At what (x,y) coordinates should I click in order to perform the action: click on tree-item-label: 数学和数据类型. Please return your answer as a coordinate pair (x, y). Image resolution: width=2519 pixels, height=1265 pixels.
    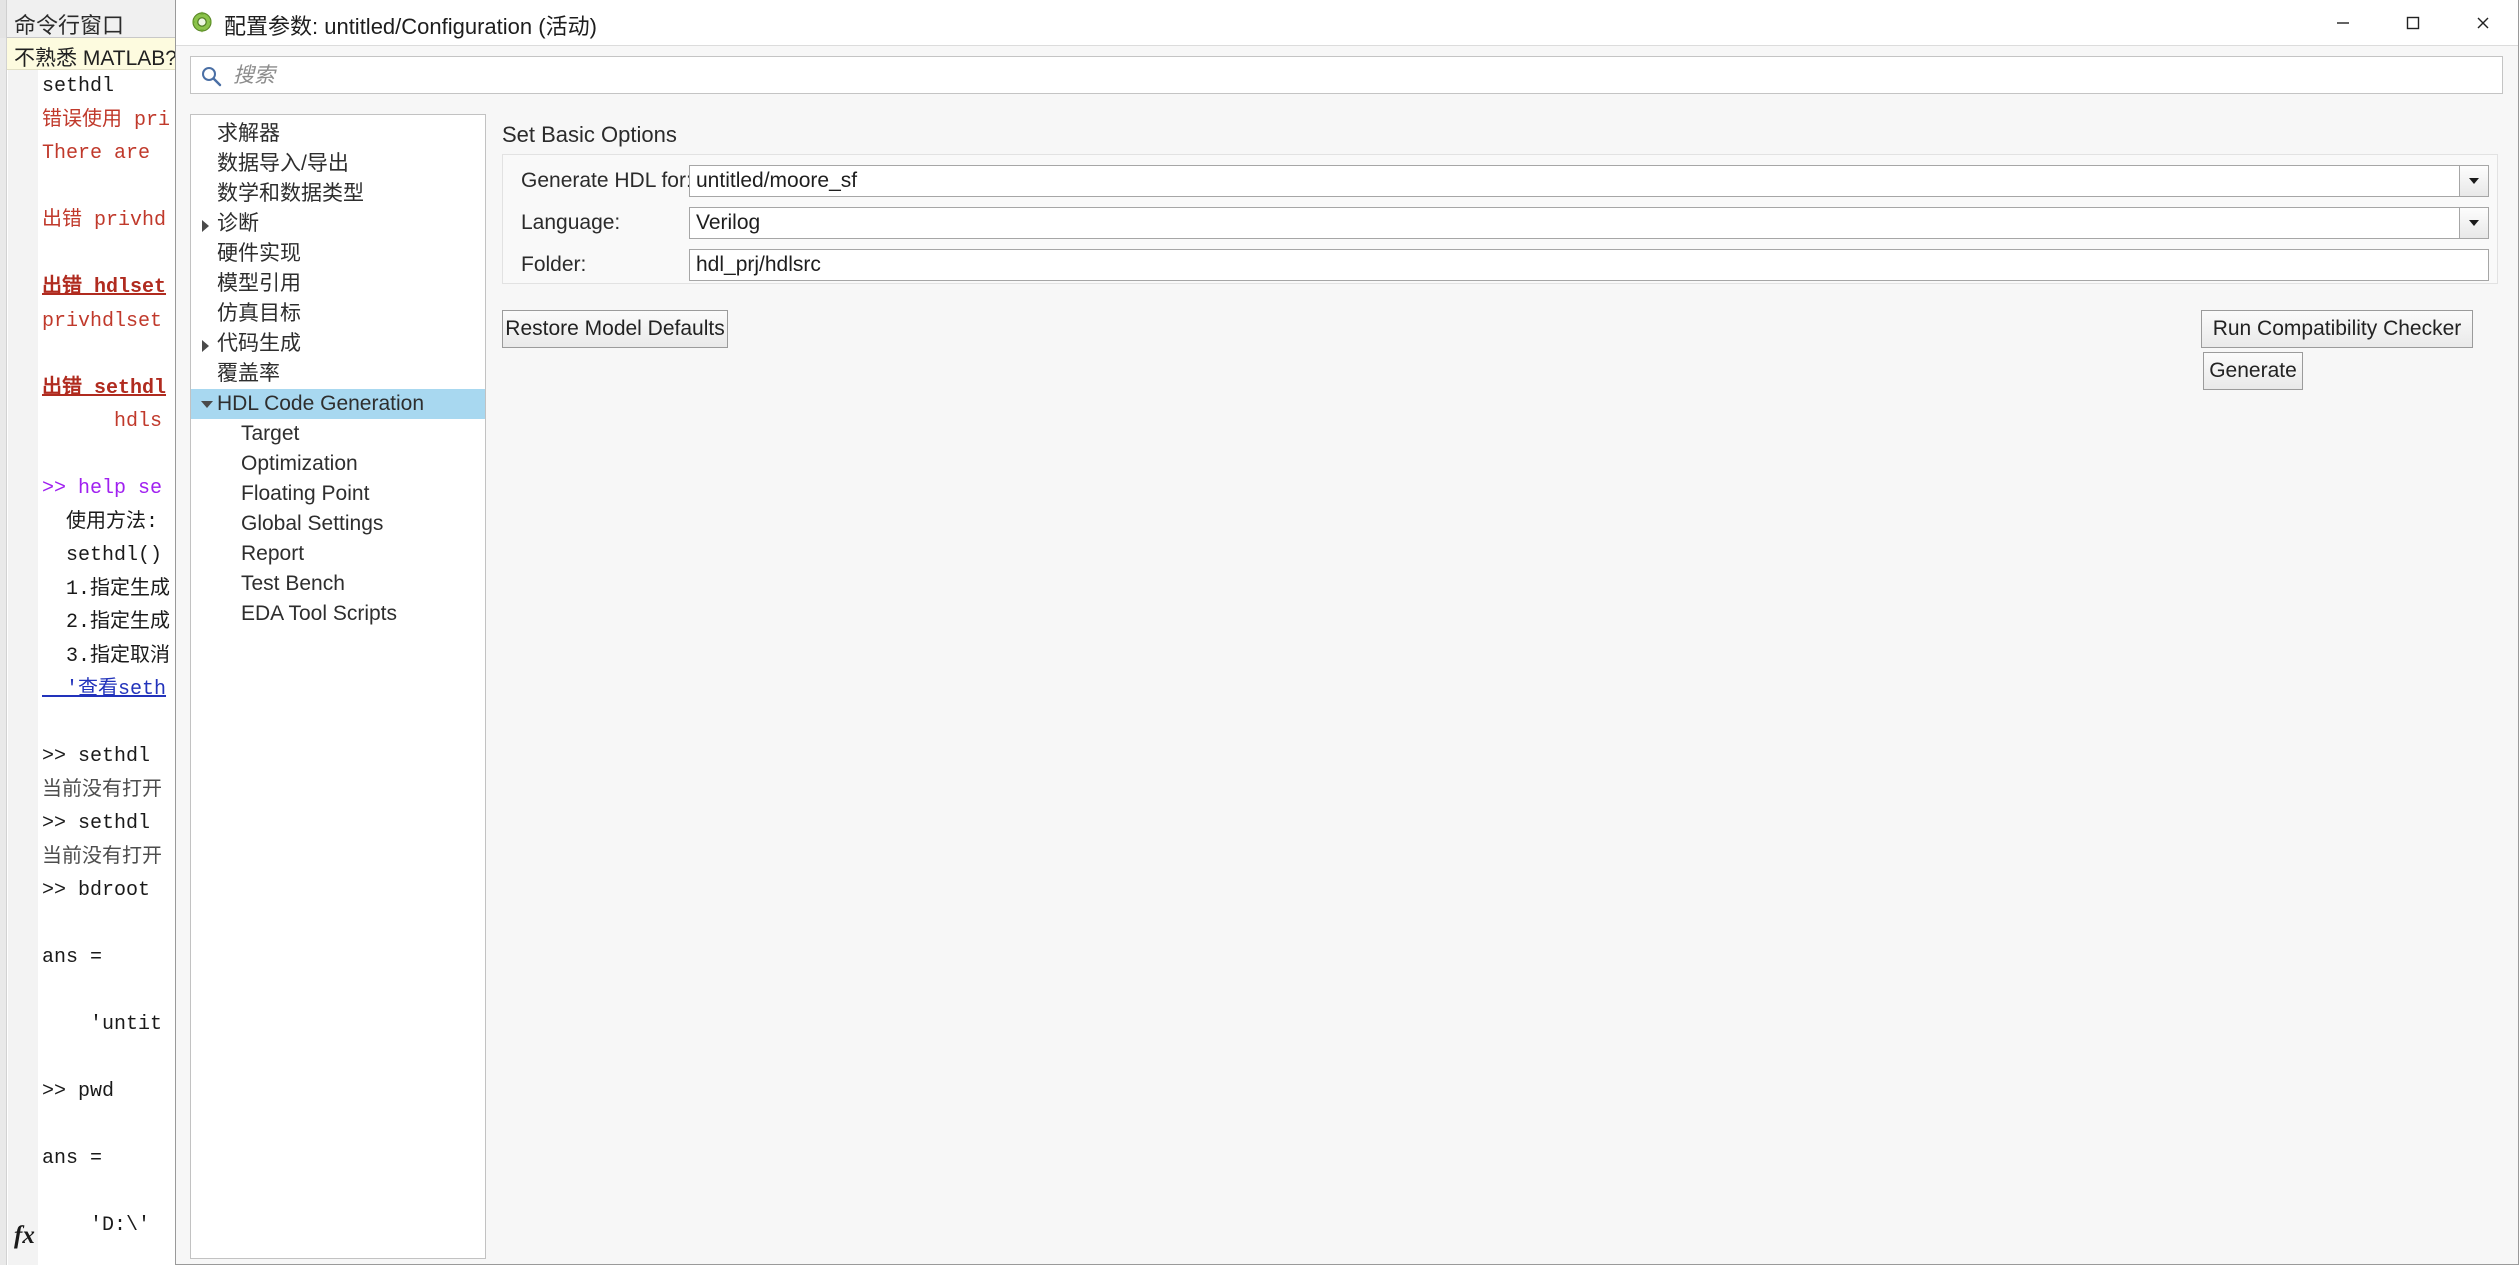
    Looking at the image, I should click on (290, 193).